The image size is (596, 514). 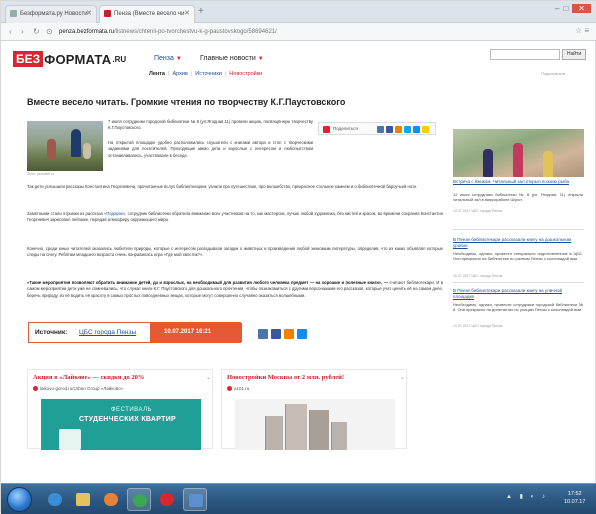 I want to click on twitter-icon, so click(x=407, y=129).